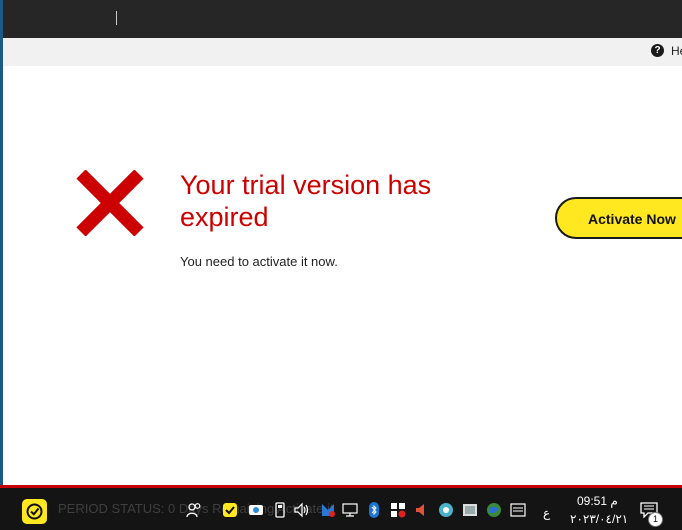 The height and width of the screenshot is (530, 682). What do you see at coordinates (655, 519) in the screenshot?
I see `notification-count-badge: 1` at bounding box center [655, 519].